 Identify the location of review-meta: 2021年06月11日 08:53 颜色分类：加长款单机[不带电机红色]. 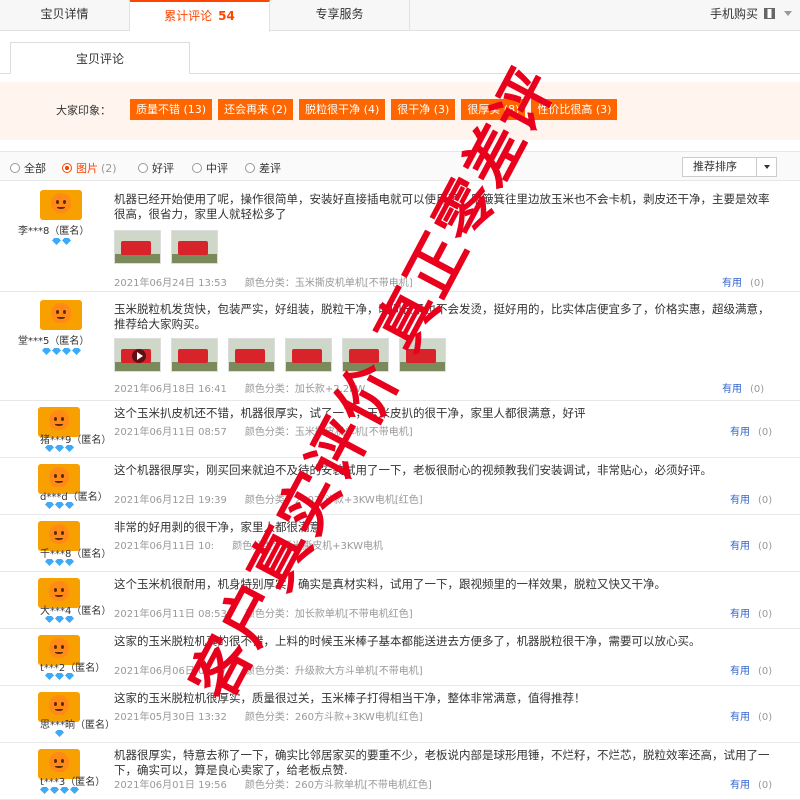
(263, 612).